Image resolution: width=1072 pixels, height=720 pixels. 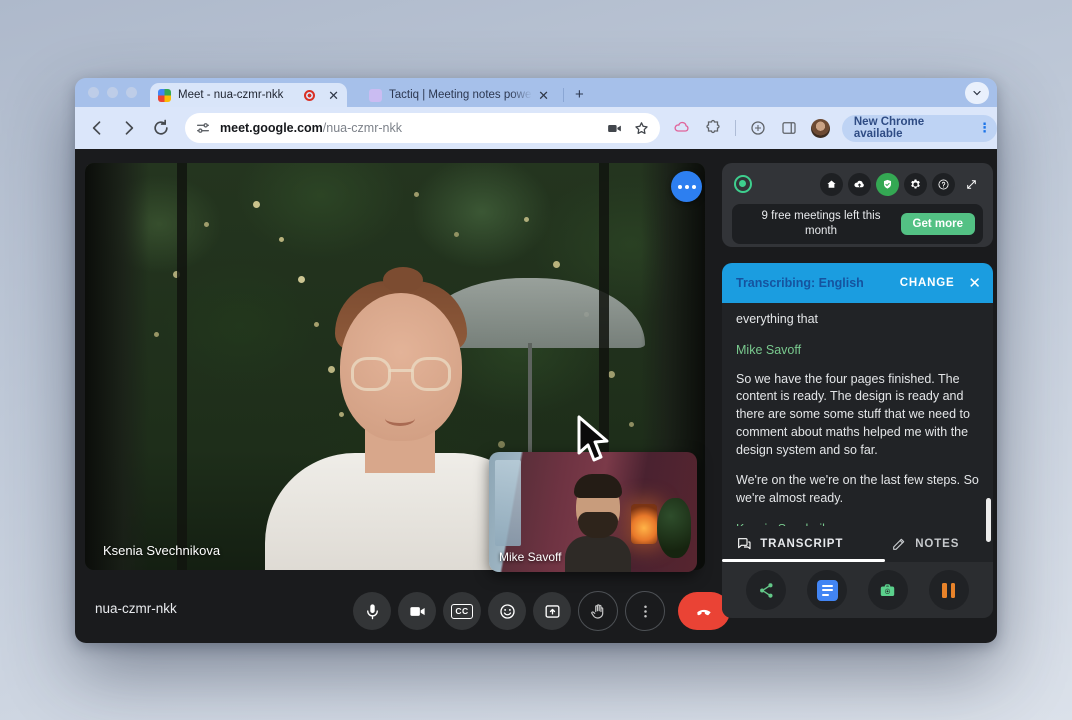 I want to click on transcript-fragment: everything that, so click(x=777, y=319).